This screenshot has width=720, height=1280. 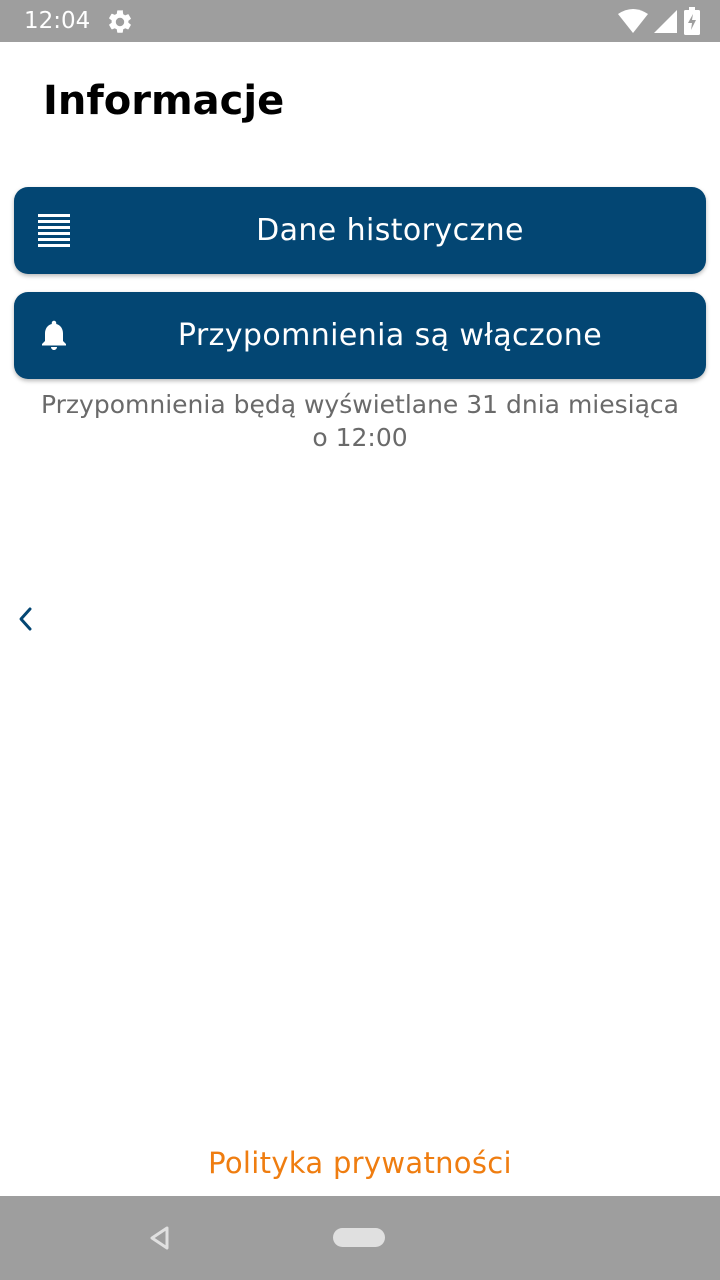 What do you see at coordinates (120, 21) in the screenshot?
I see `settings-gear-icon` at bounding box center [120, 21].